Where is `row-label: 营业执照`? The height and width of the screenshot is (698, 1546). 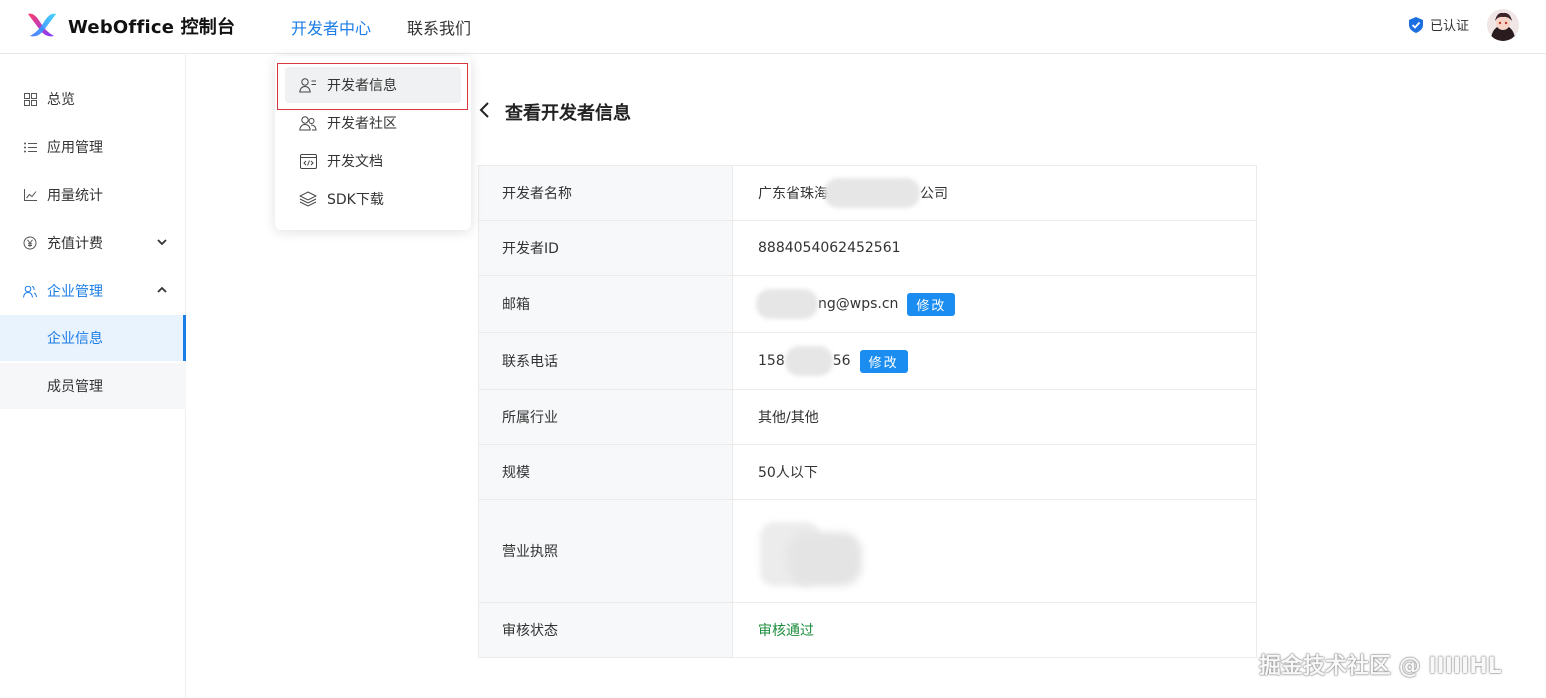 row-label: 营业执照 is located at coordinates (606, 551).